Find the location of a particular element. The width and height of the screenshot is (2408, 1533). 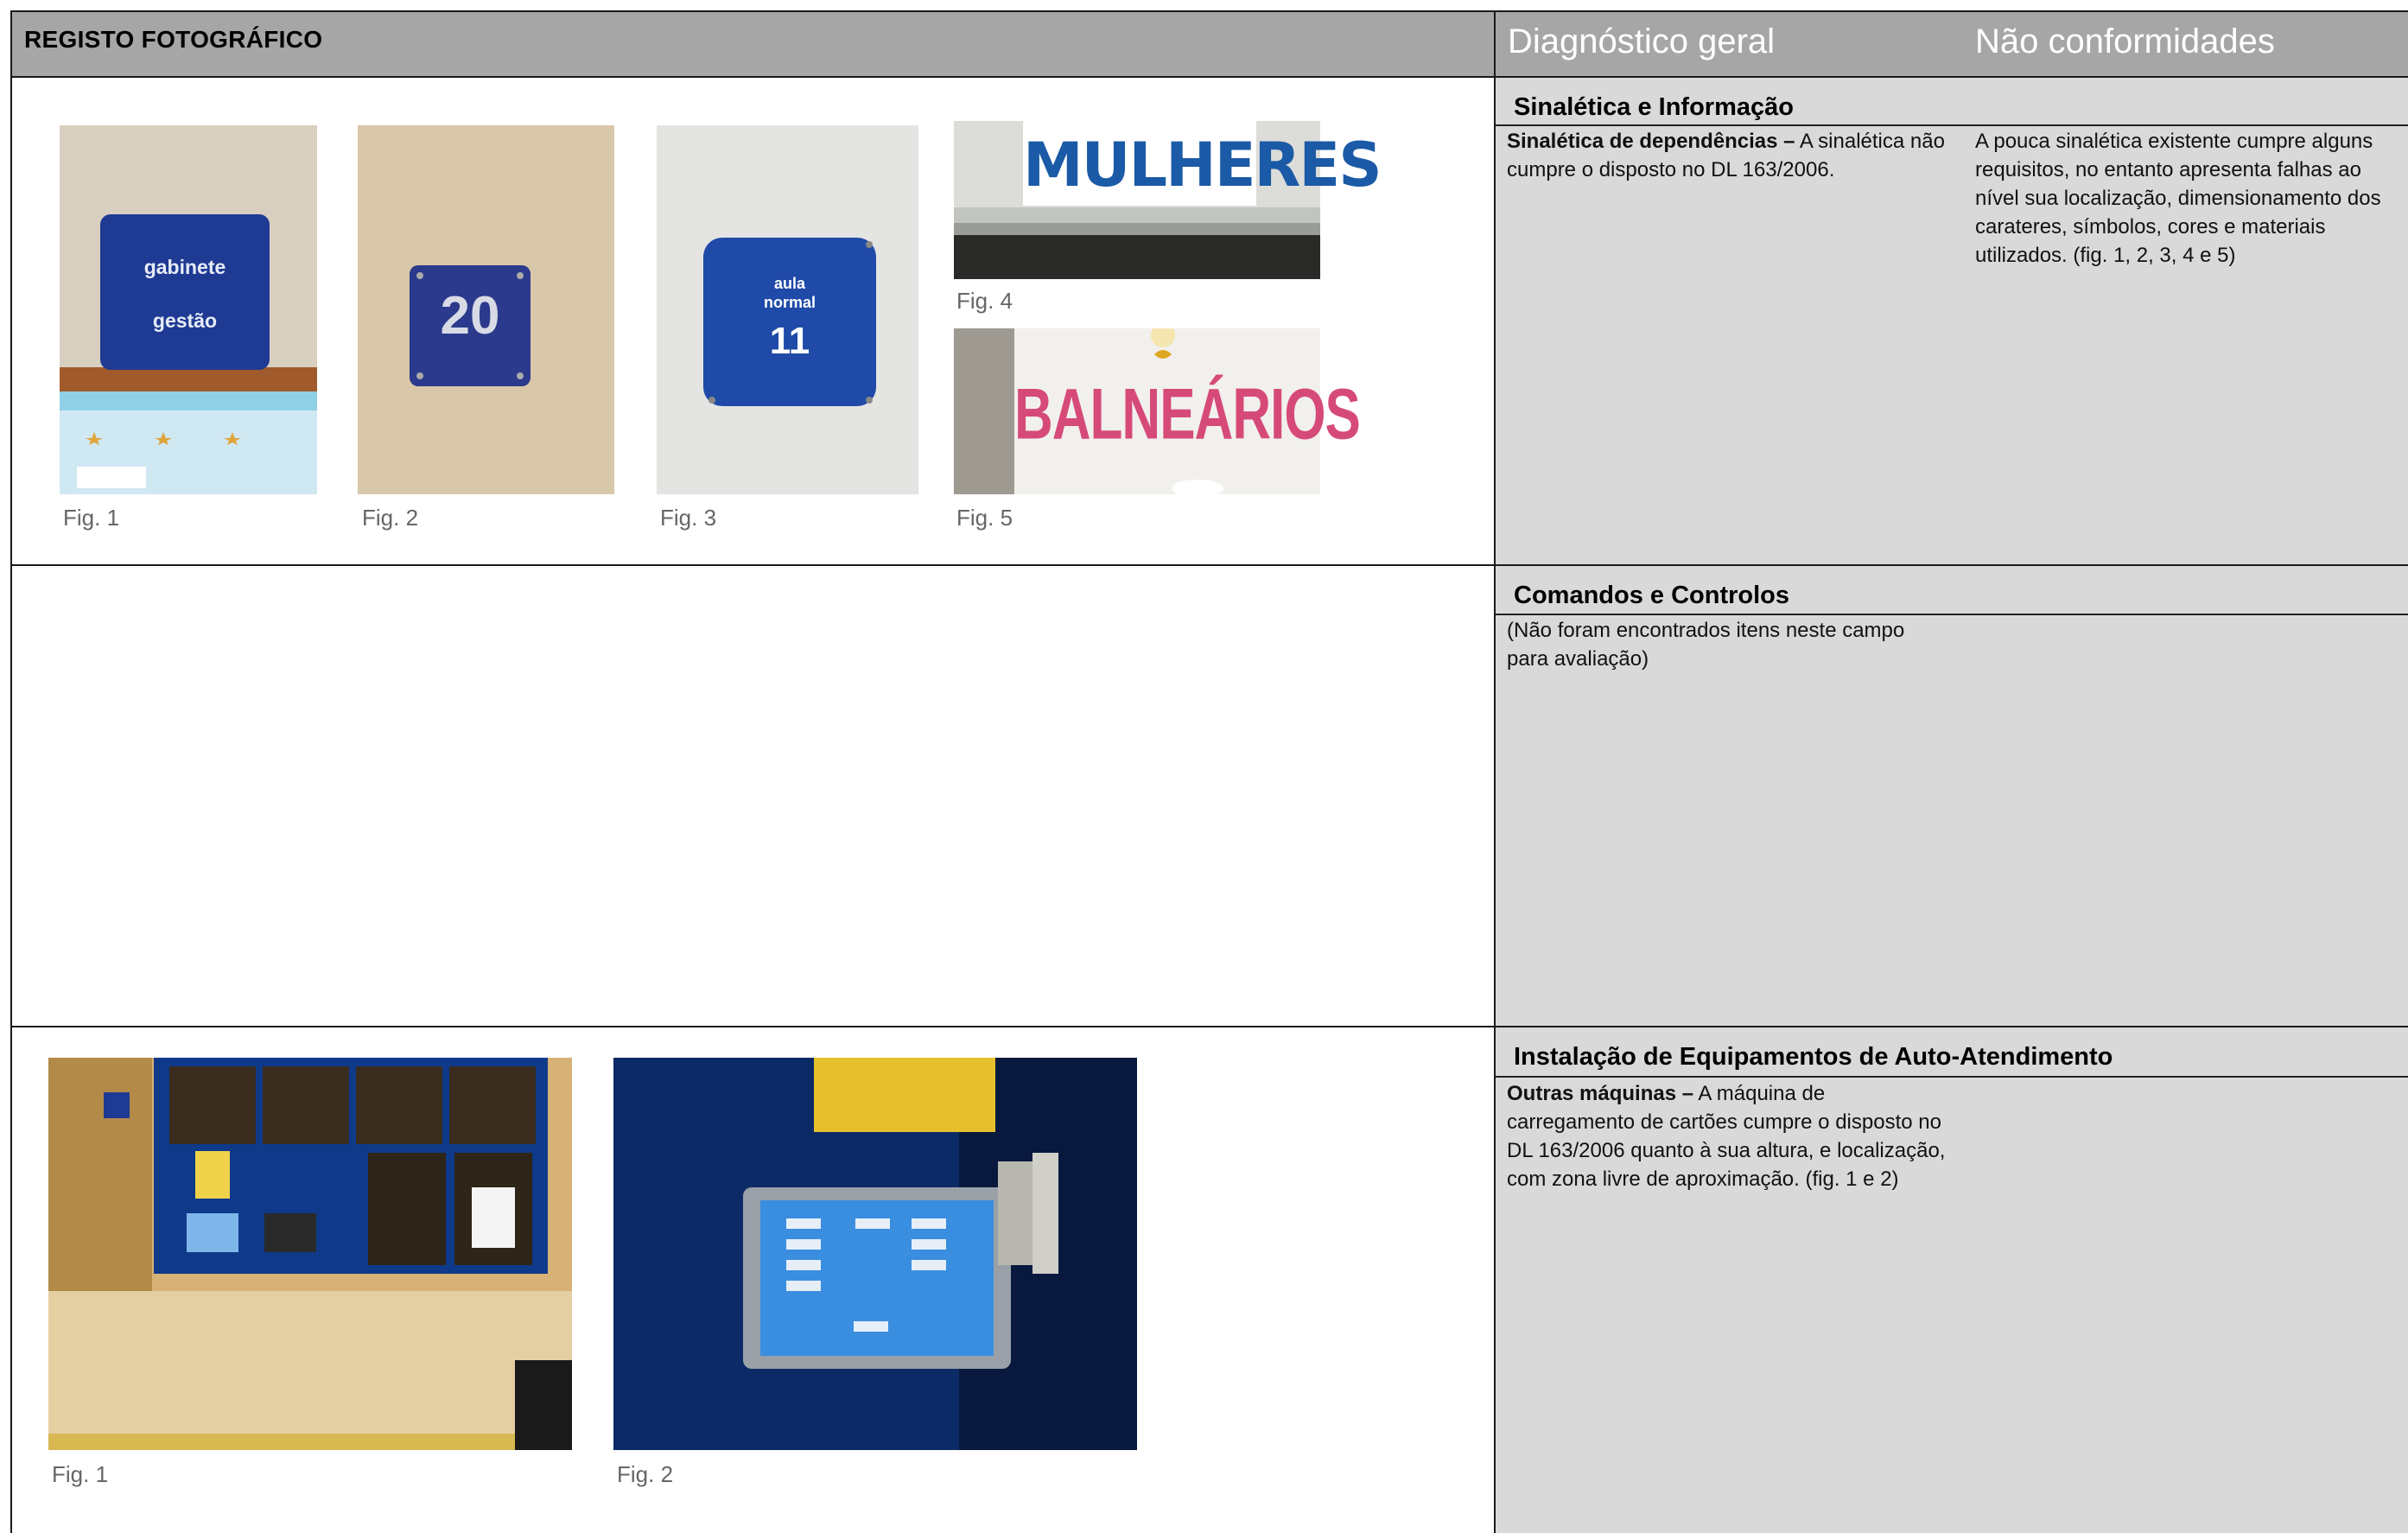

sign-text-gestao: gestão is located at coordinates (185, 321).